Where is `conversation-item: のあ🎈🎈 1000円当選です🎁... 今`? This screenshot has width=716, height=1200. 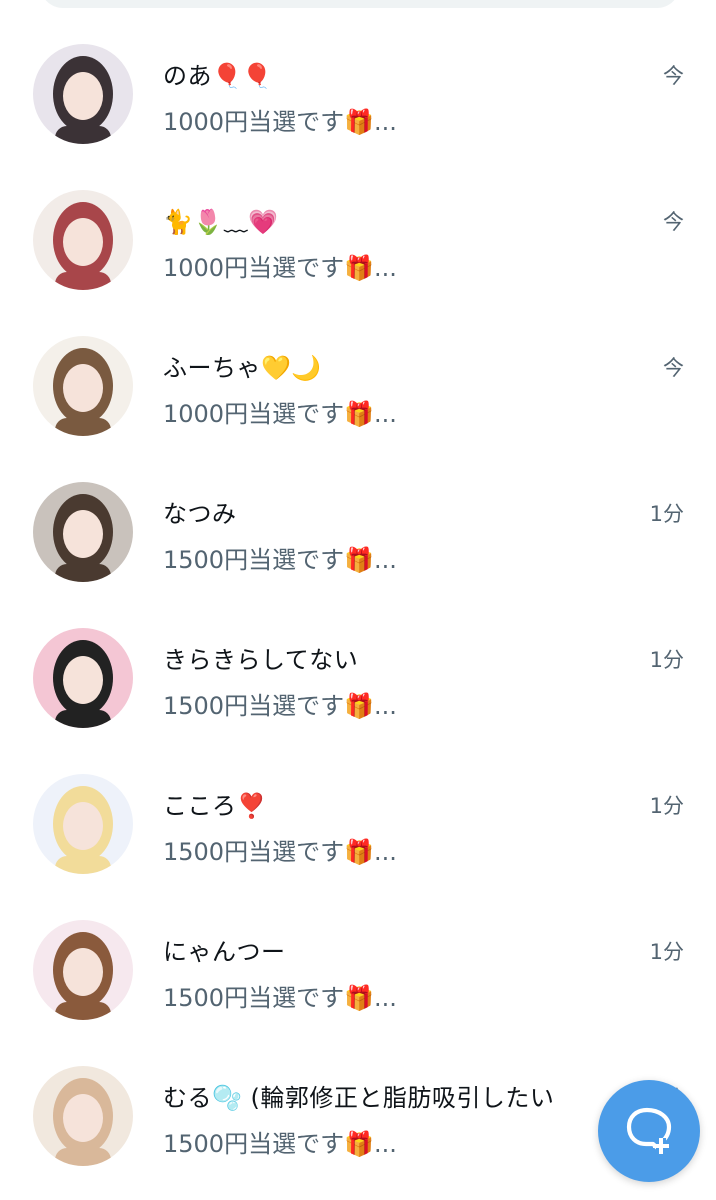 conversation-item: のあ🎈🎈 1000円当選です🎁... 今 is located at coordinates (358, 116).